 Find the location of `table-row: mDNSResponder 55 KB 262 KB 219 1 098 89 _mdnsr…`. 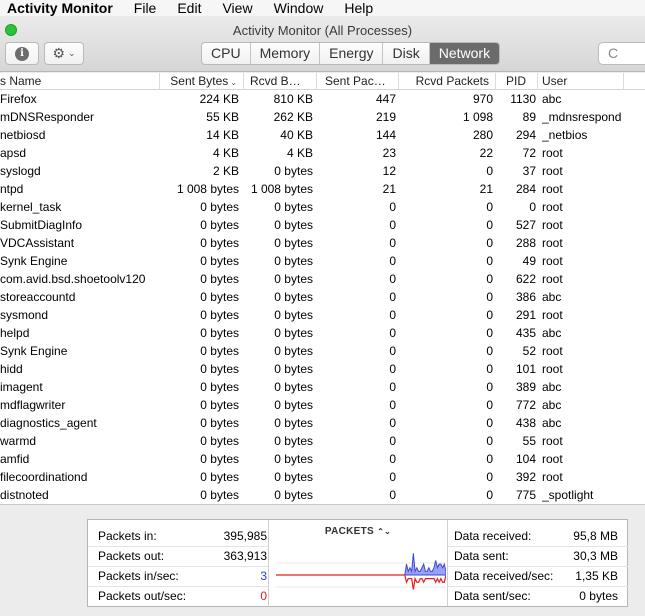

table-row: mDNSResponder 55 KB 262 KB 219 1 098 89 _mdnsr… is located at coordinates (322, 117).